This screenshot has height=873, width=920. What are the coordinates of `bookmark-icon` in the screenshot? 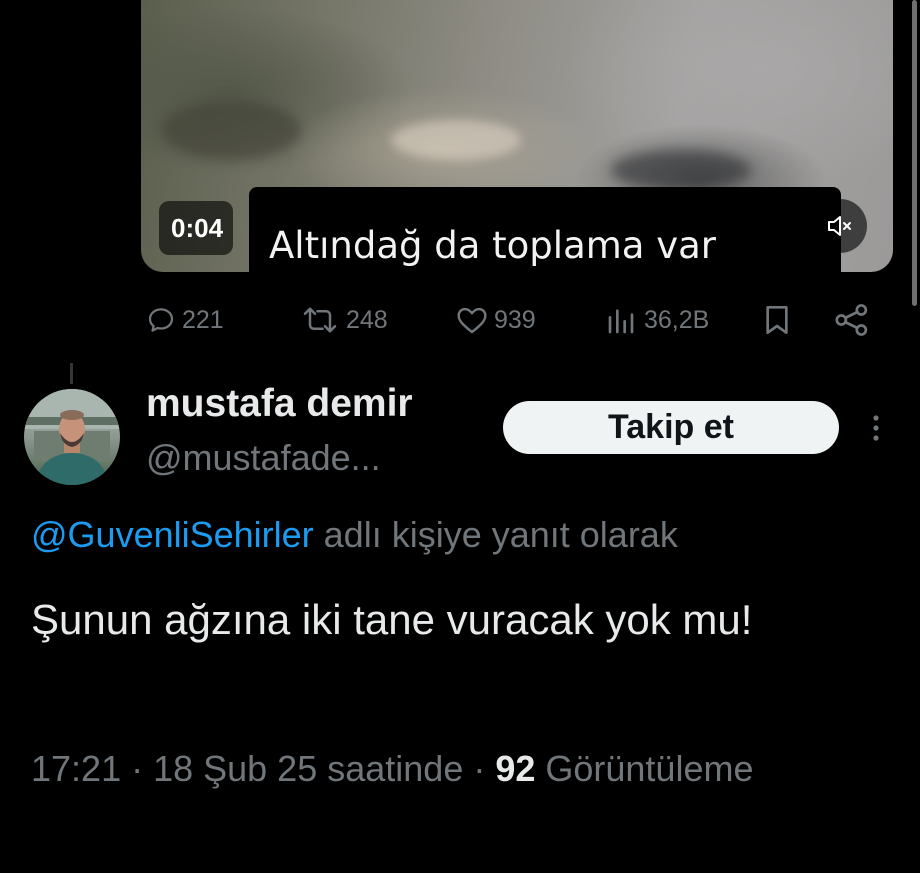 It's located at (777, 320).